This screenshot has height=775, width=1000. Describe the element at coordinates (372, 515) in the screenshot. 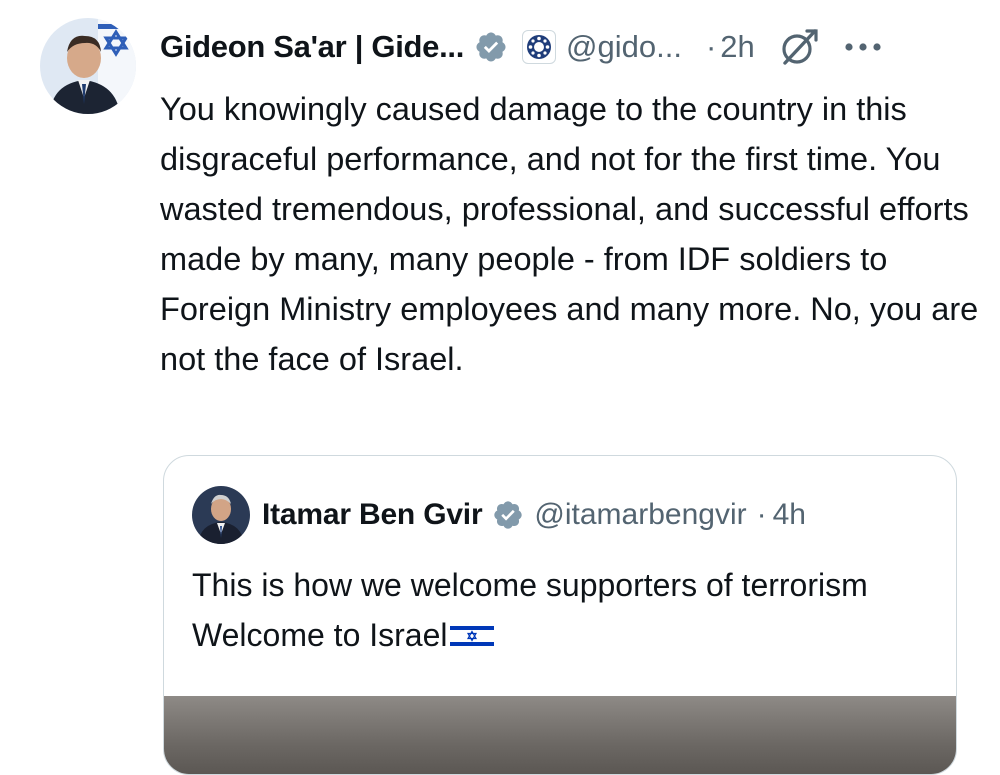

I see `quoted-author-name: Itamar Ben Gvir` at that location.